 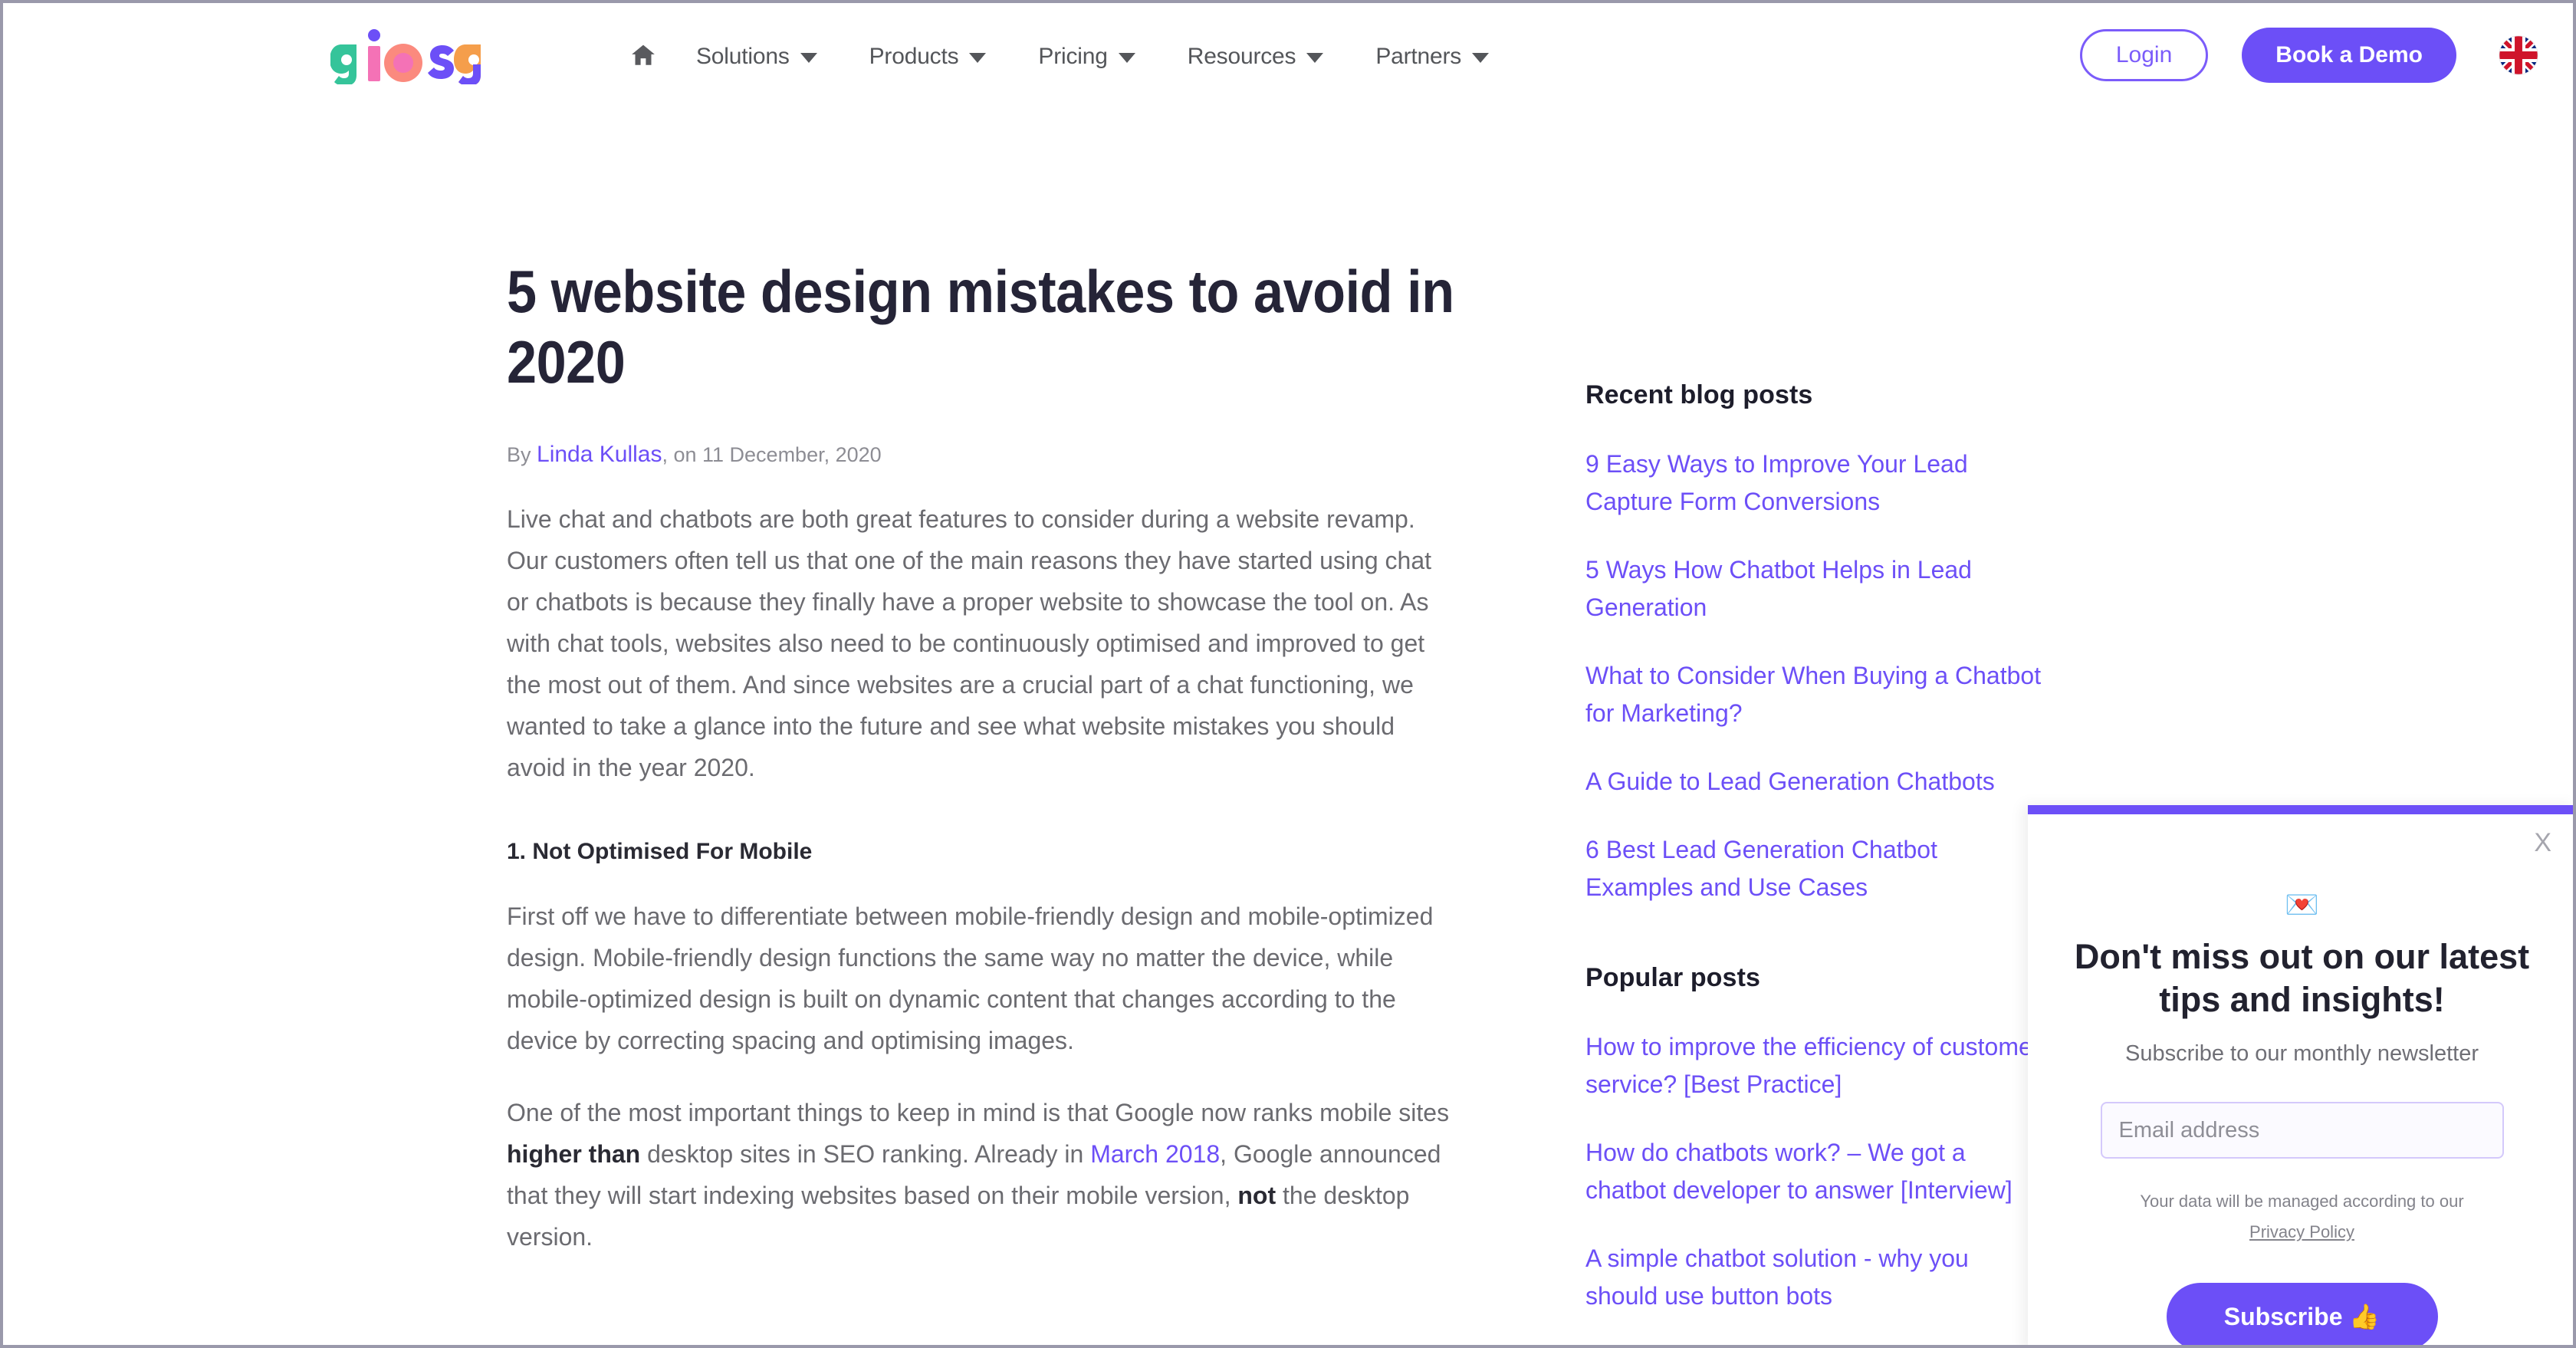 I want to click on nav-item-solutions: Solutions, so click(x=757, y=57).